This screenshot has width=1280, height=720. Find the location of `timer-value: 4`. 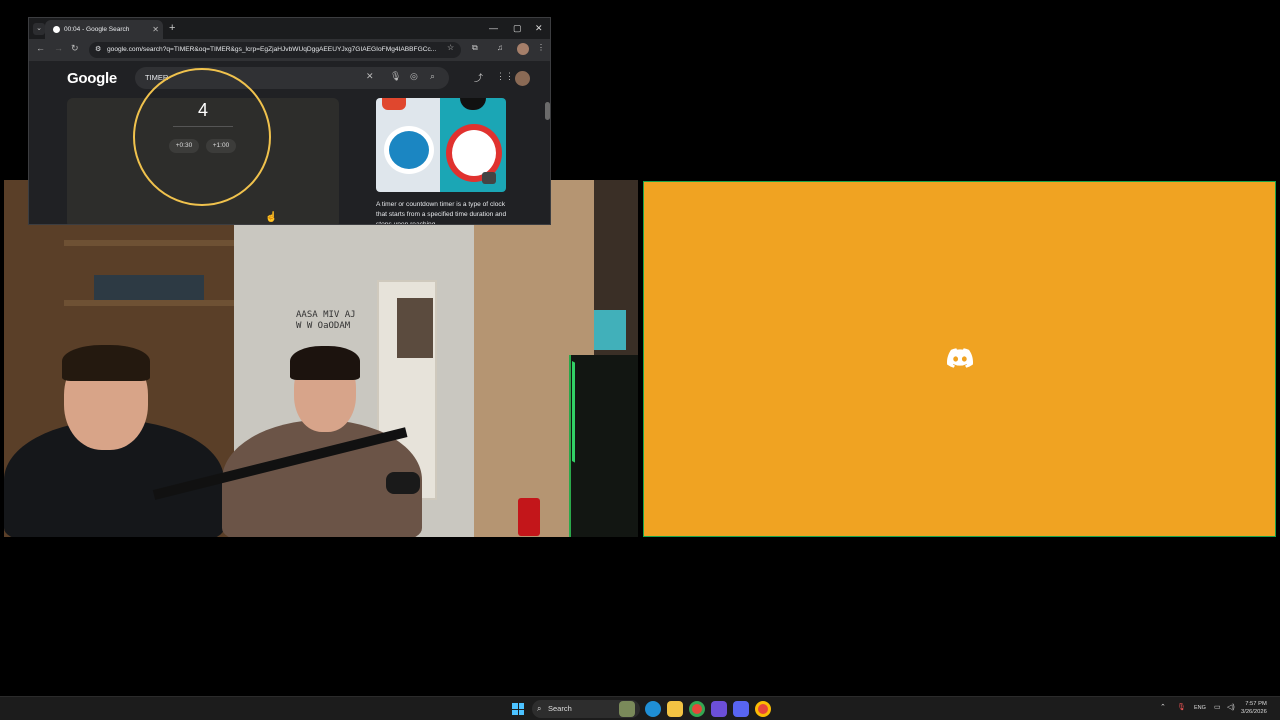

timer-value: 4 is located at coordinates (202, 110).